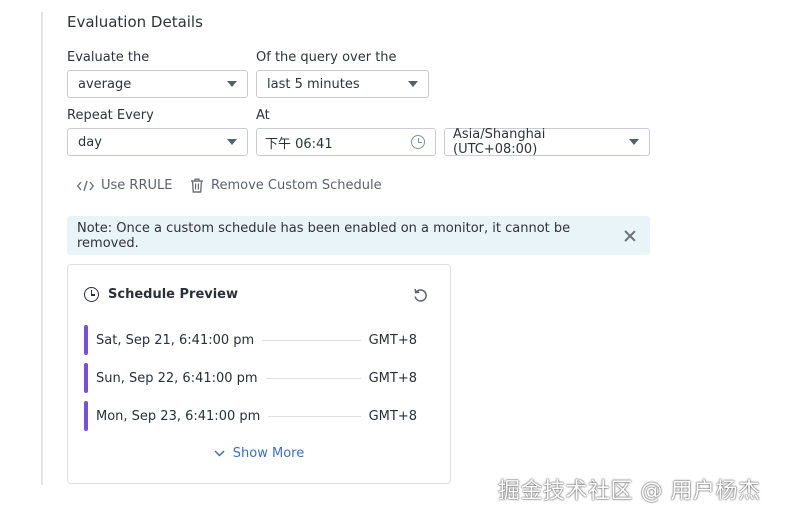 This screenshot has width=800, height=517. Describe the element at coordinates (630, 236) in the screenshot. I see `close-icon` at that location.